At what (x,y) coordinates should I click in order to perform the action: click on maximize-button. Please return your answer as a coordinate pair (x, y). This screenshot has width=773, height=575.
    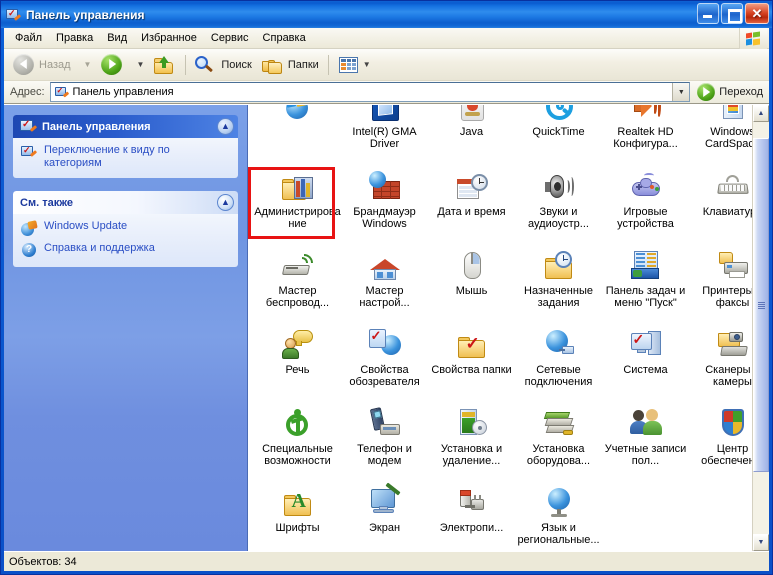
    Looking at the image, I should click on (732, 13).